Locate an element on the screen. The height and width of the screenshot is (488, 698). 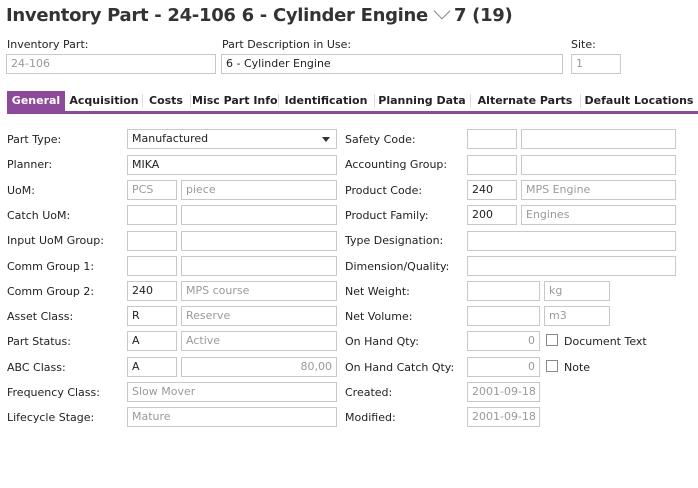
part-description-label: Part Description in Use: is located at coordinates (287, 44).